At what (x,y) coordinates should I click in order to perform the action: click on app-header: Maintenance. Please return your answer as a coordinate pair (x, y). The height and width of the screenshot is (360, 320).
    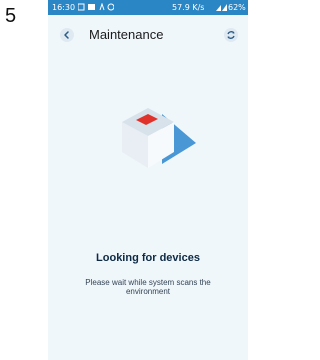
    Looking at the image, I should click on (148, 36).